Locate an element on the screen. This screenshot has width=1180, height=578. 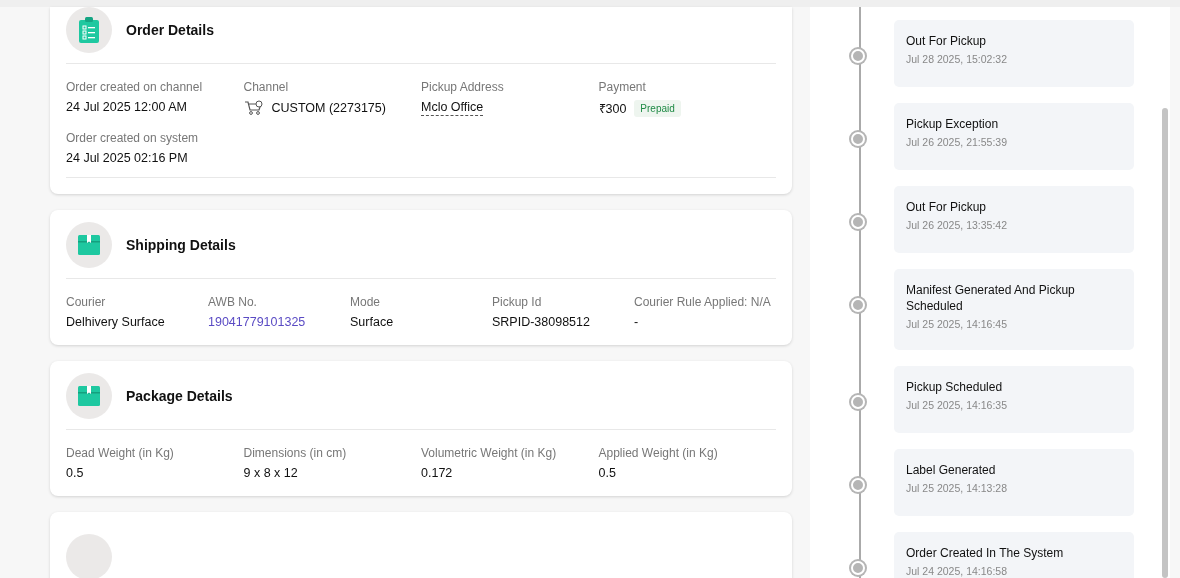
field-label: Order created on system is located at coordinates (133, 138).